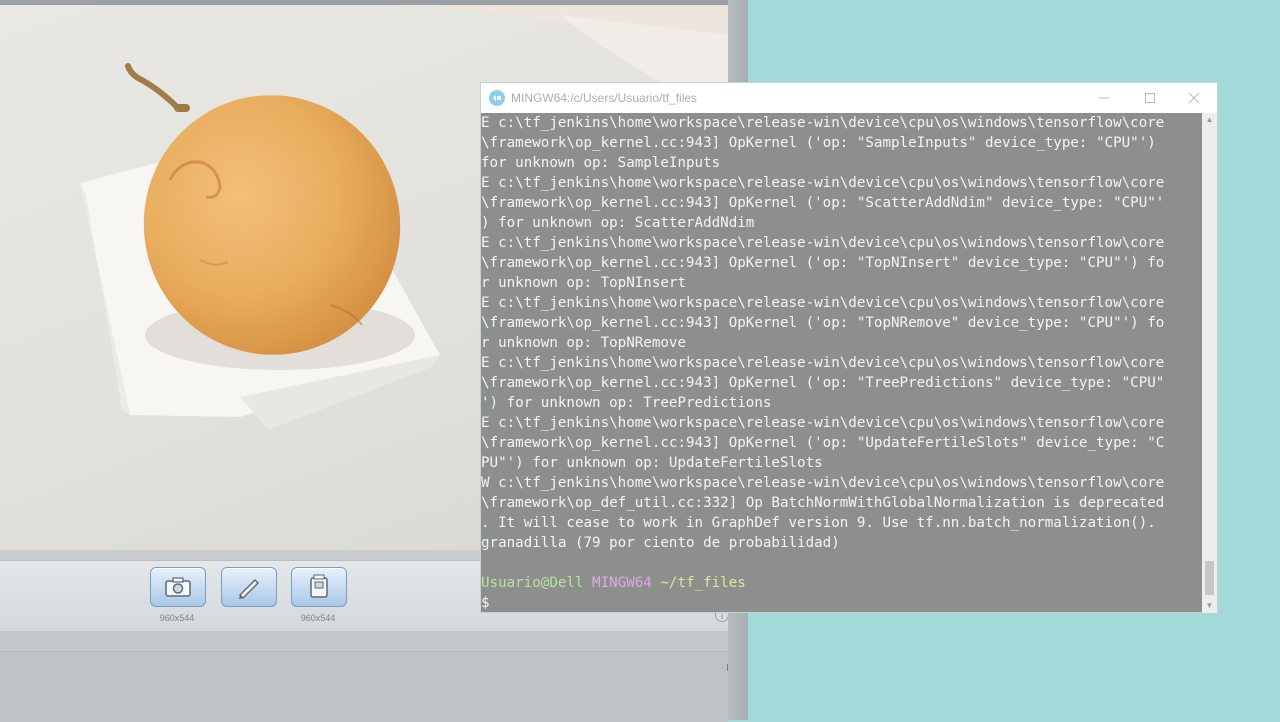 This screenshot has height=722, width=1280. I want to click on output-line: ) for unknown op: ScatterAddNdim, so click(618, 223).